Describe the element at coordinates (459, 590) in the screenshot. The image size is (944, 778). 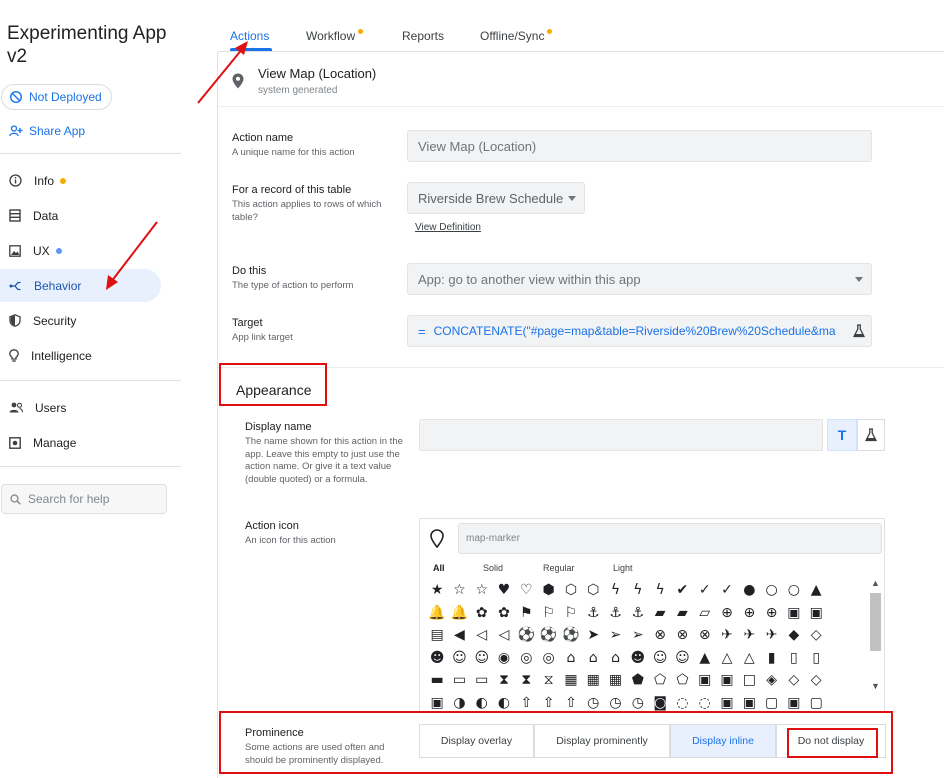
I see `icon-option: ☆` at that location.